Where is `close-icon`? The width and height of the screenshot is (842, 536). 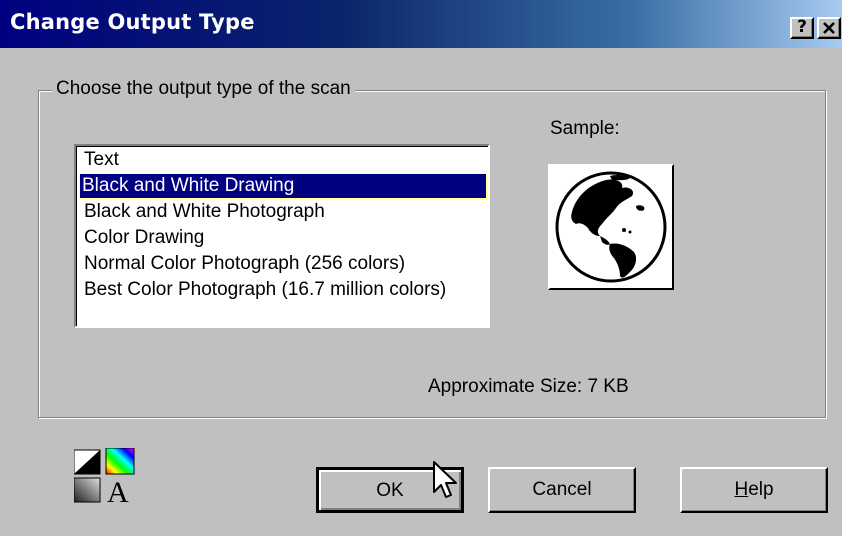
close-icon is located at coordinates (829, 28).